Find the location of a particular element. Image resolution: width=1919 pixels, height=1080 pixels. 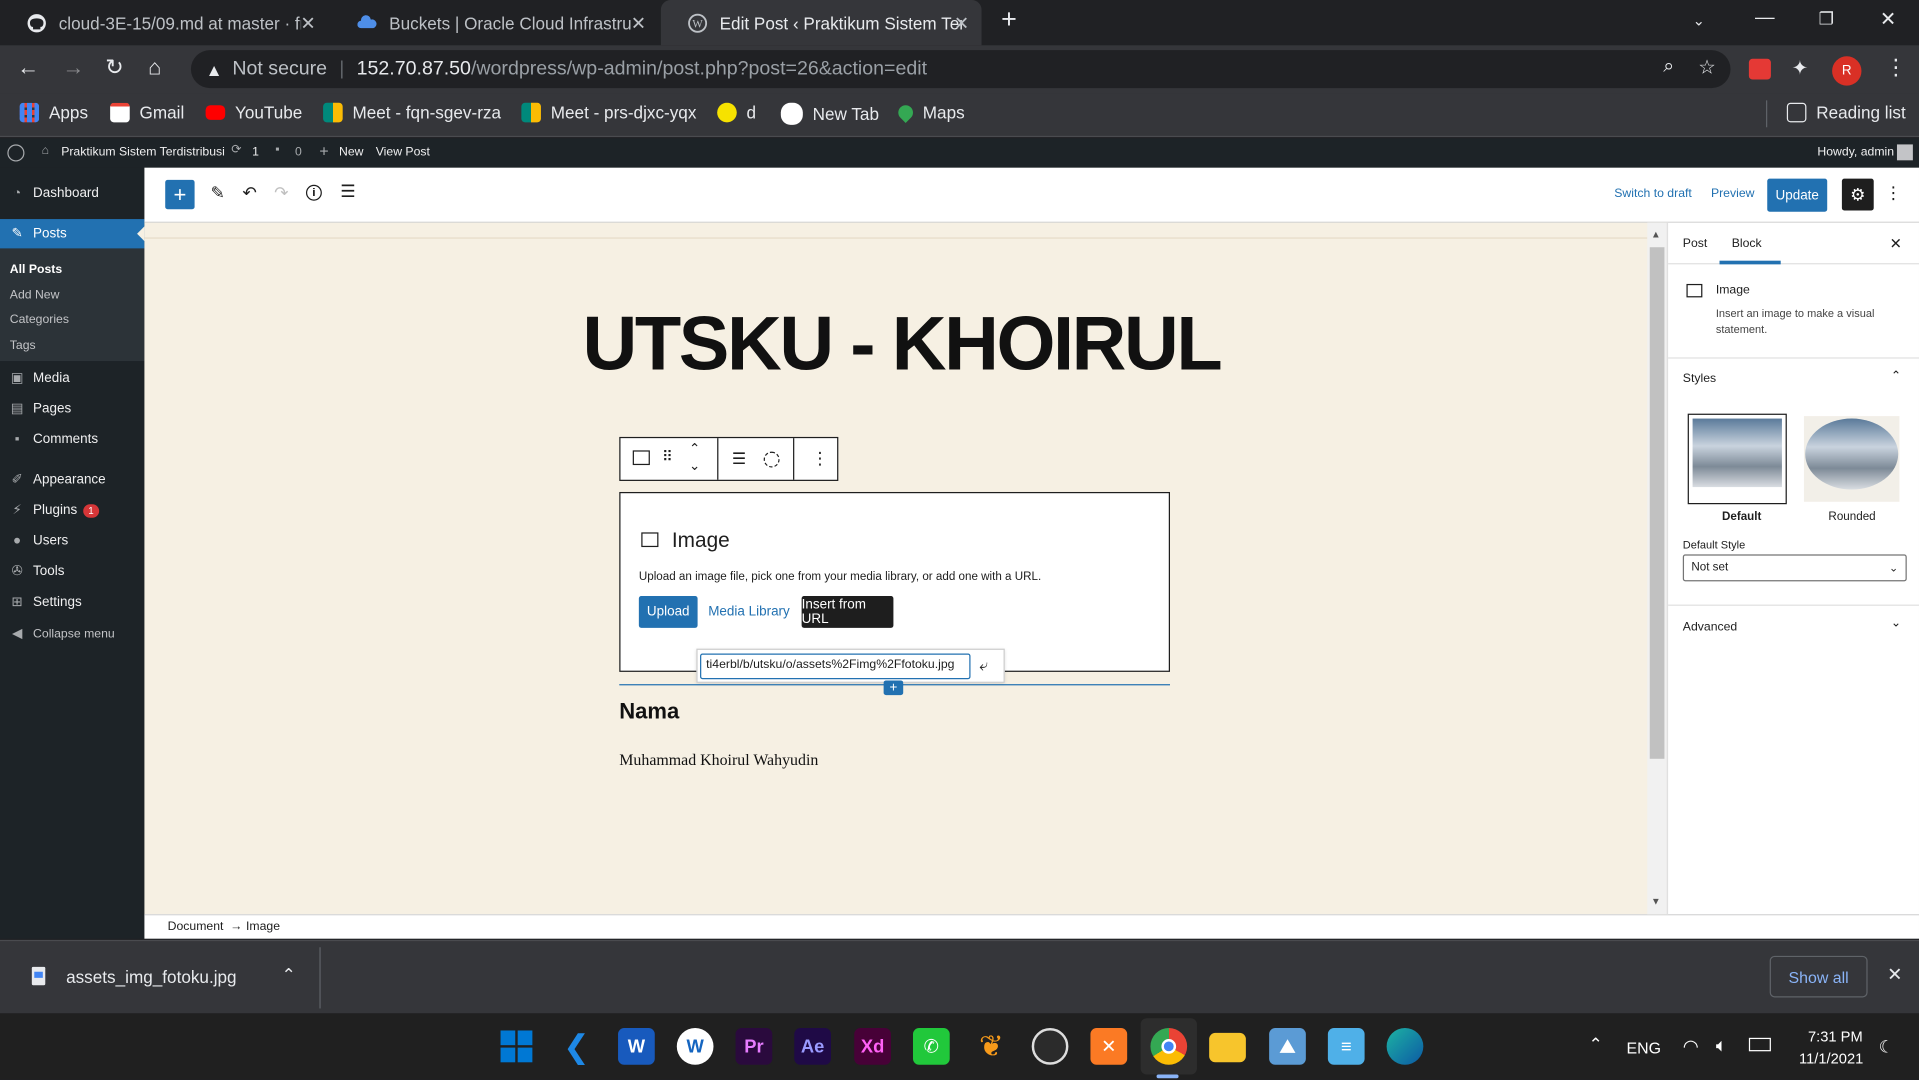

extension-icon is located at coordinates (1759, 69).